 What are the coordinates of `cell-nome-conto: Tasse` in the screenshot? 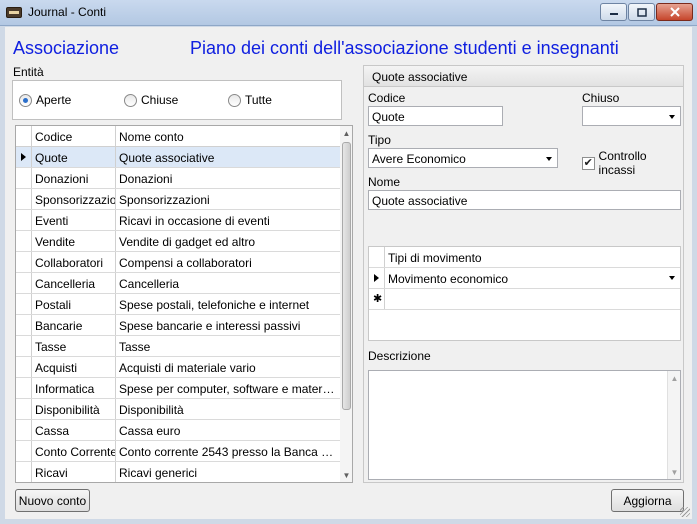 It's located at (226, 346).